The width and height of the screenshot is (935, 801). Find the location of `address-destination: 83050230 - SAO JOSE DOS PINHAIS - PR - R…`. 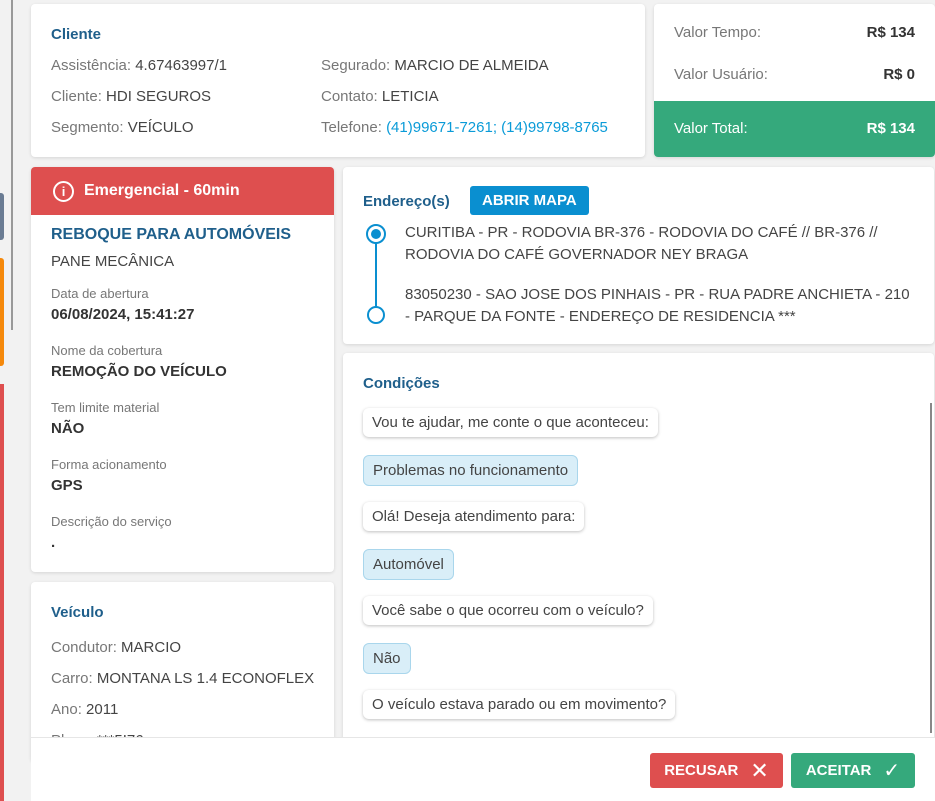

address-destination: 83050230 - SAO JOSE DOS PINHAIS - PR - R… is located at coordinates (657, 305).